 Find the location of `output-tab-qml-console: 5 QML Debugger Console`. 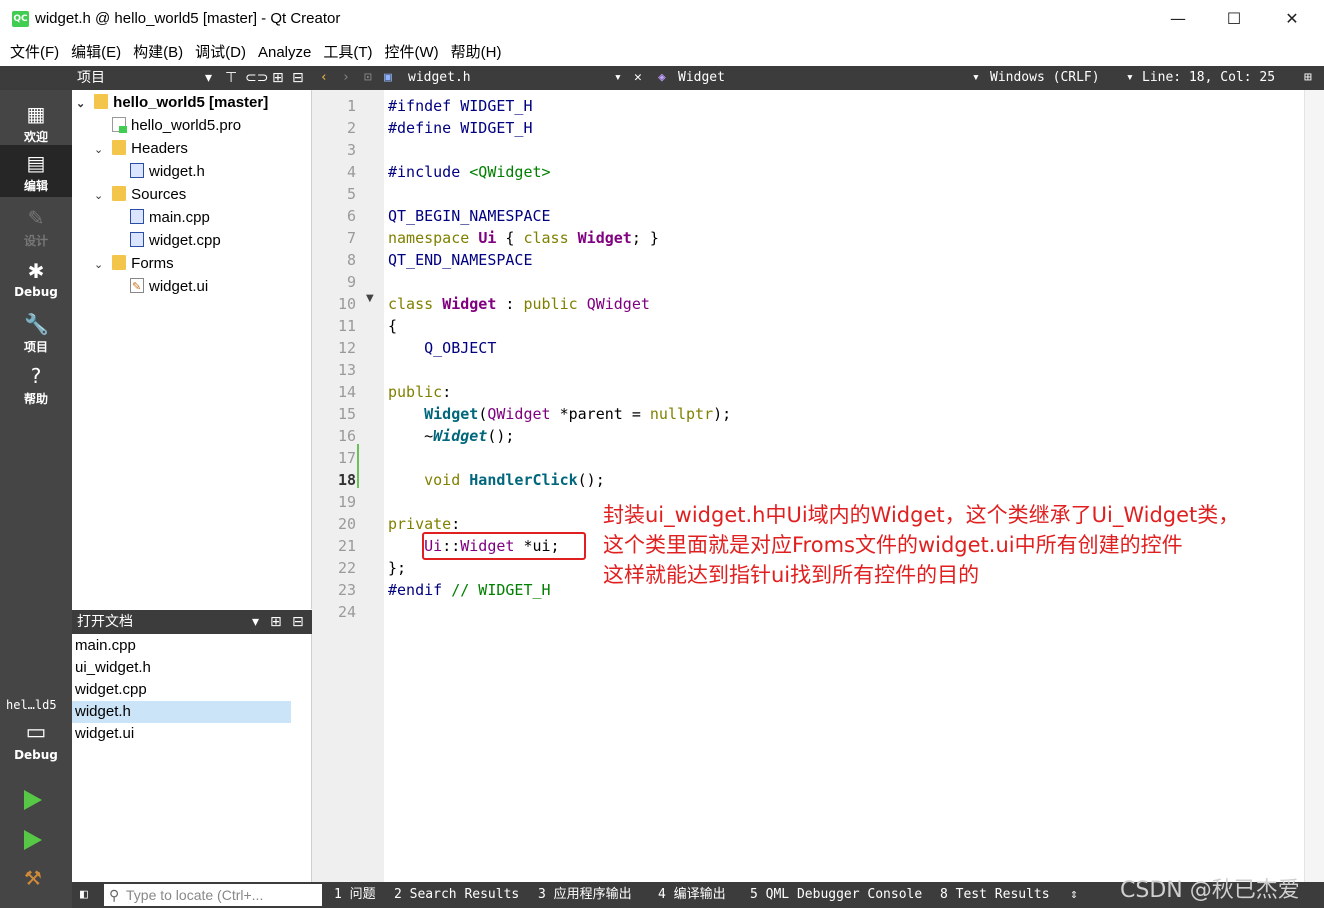

output-tab-qml-console: 5 QML Debugger Console is located at coordinates (836, 895).